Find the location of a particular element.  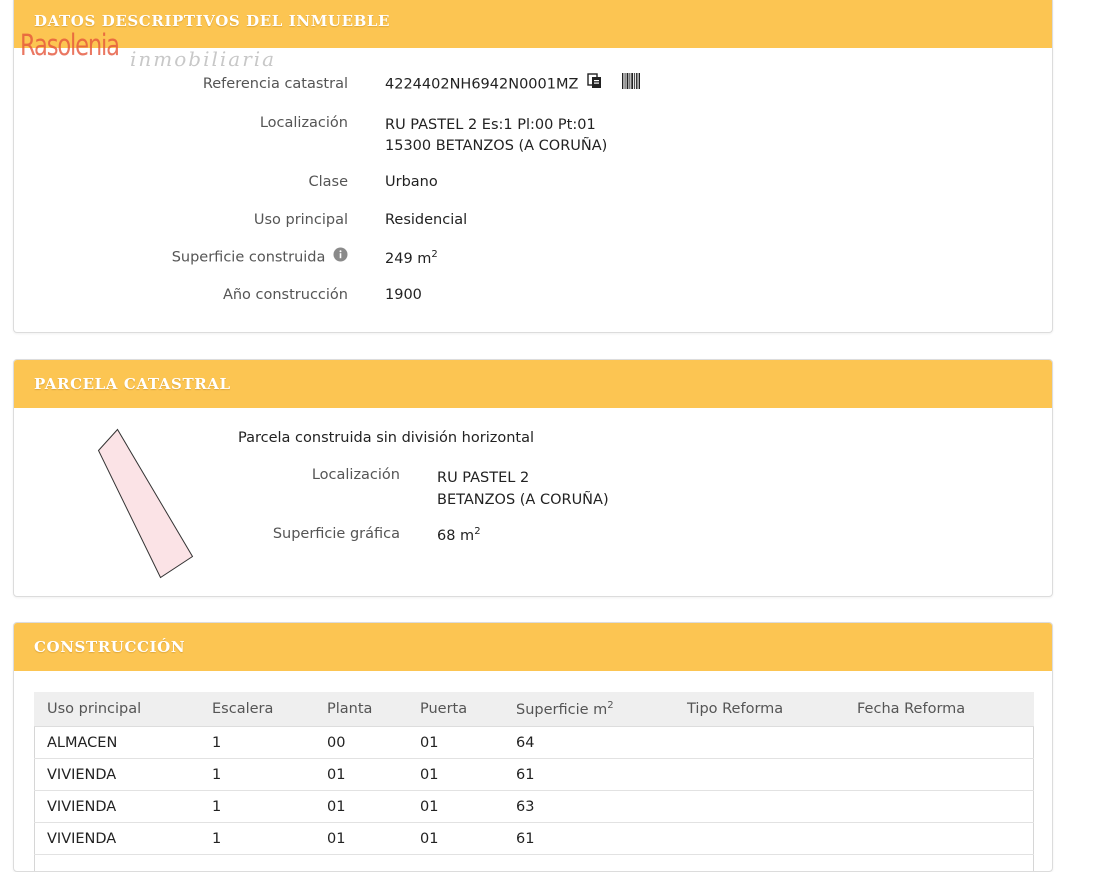

superficie-grafica-value: 68 m2 is located at coordinates (459, 535).